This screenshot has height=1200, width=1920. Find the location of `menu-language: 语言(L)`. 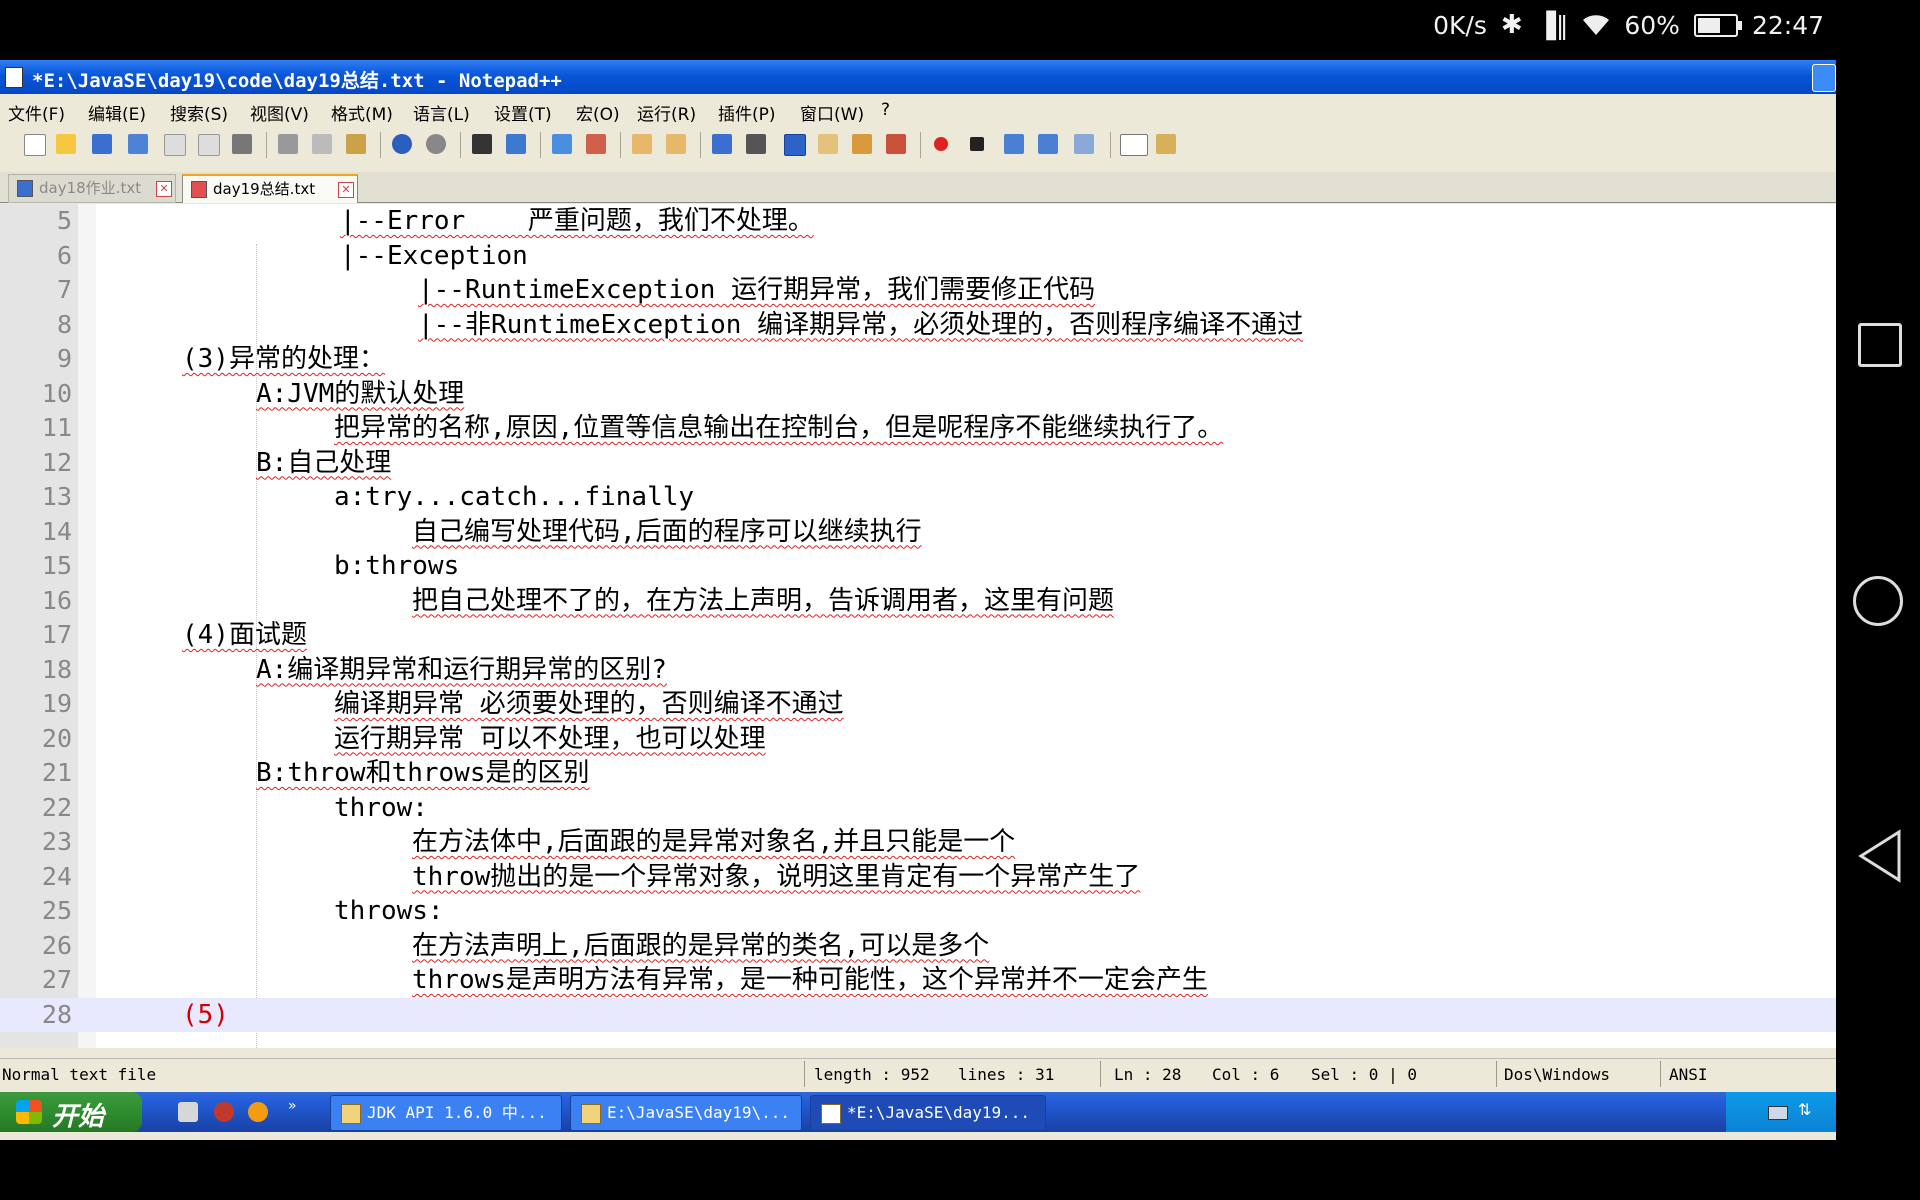

menu-language: 语言(L) is located at coordinates (441, 112).